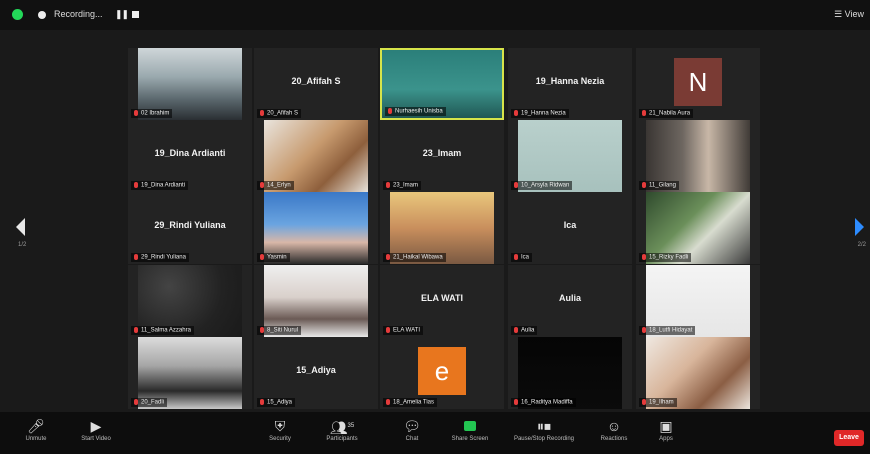 Image resolution: width=870 pixels, height=454 pixels. Describe the element at coordinates (190, 373) in the screenshot. I see `participant-tile: 20_Fadli` at that location.